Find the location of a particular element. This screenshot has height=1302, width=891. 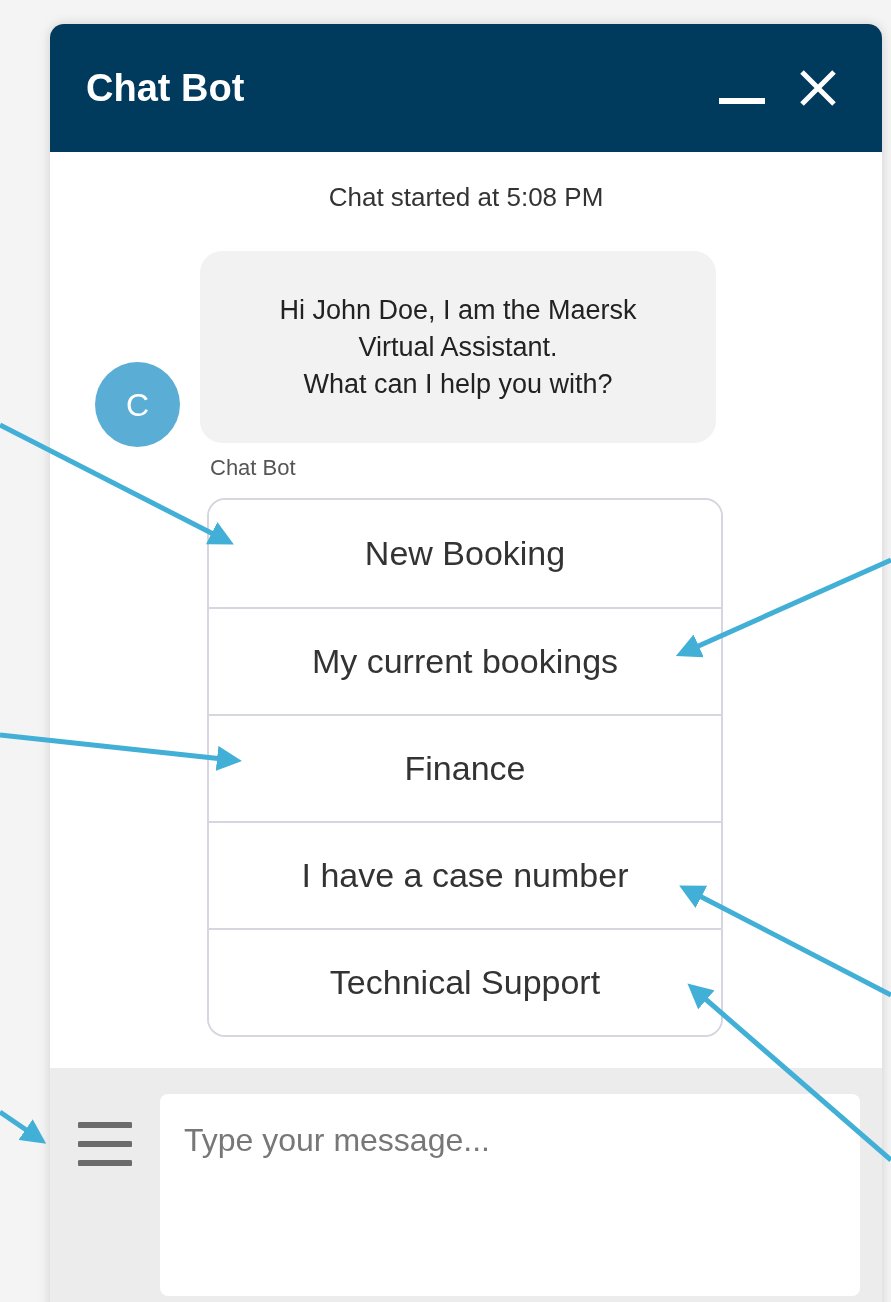

minimize-icon is located at coordinates (742, 102).